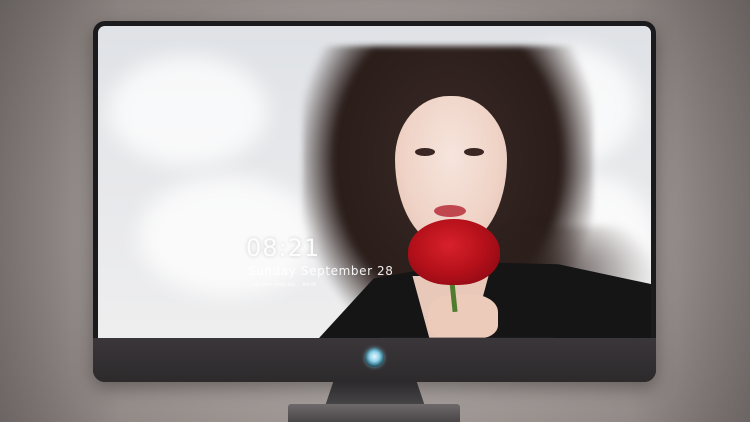 This screenshot has height=422, width=750. I want to click on lips, so click(450, 211).